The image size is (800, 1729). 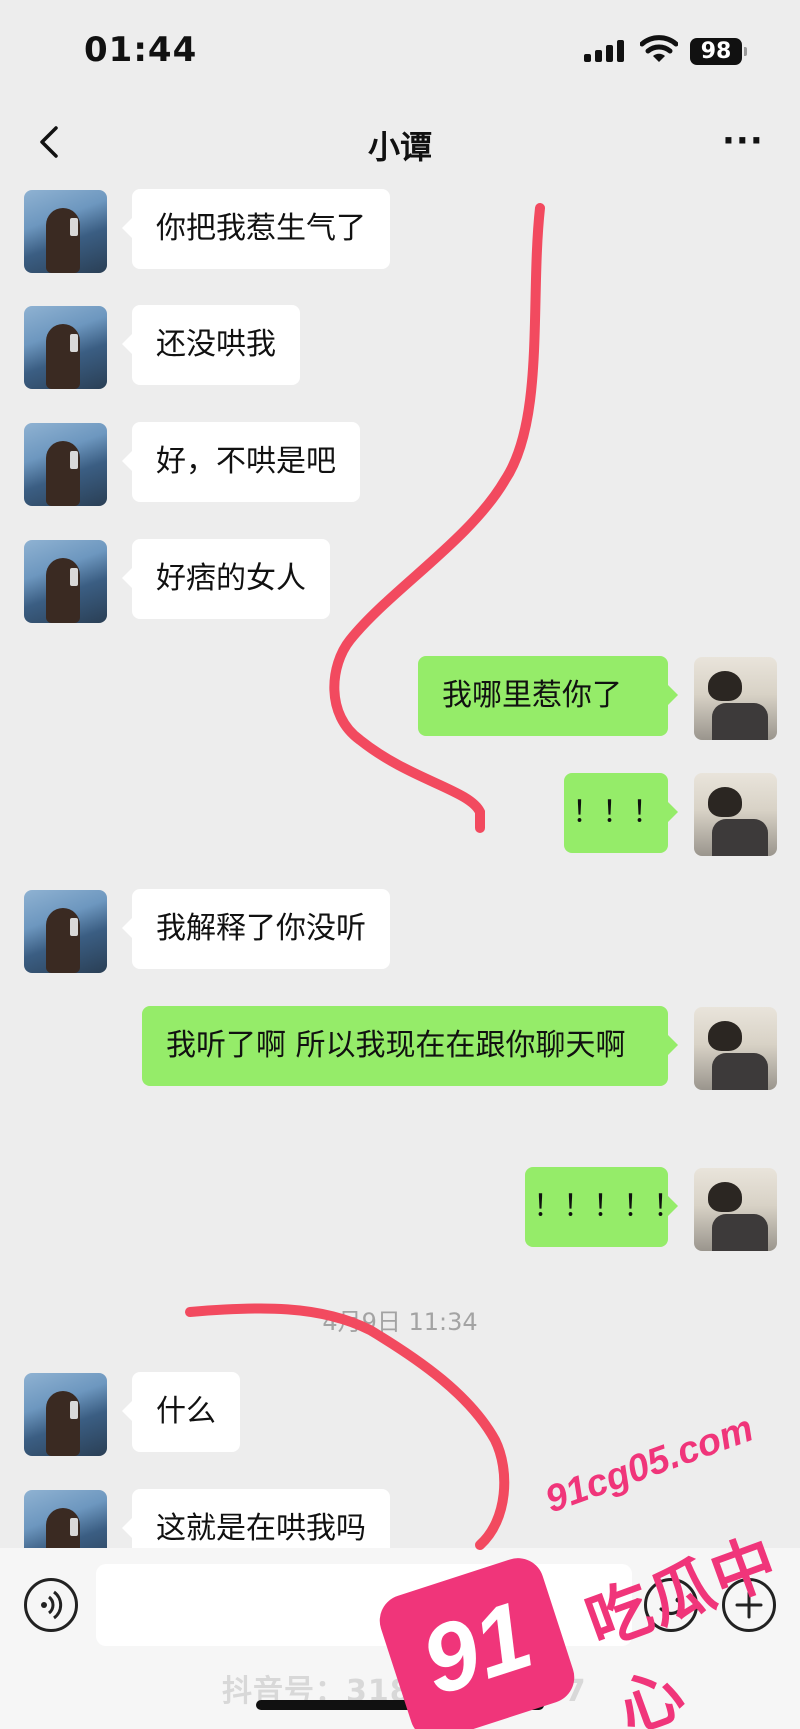 I want to click on message-timestamp: 4月9日 11:34, so click(x=400, y=1322).